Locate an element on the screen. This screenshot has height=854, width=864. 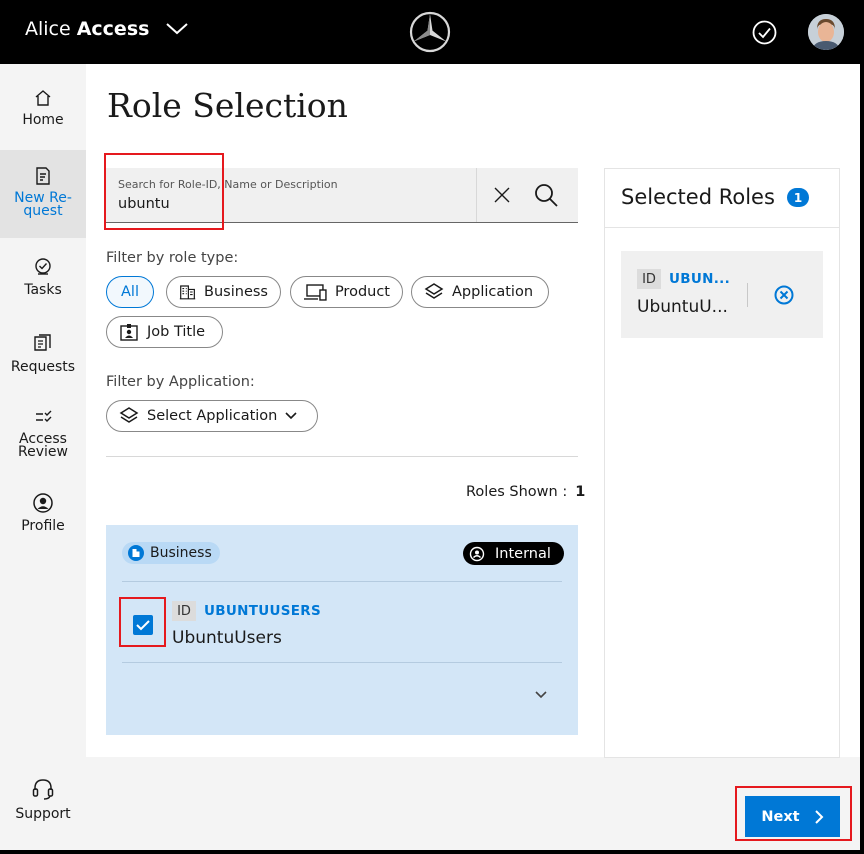
sidebar-item-access-review: Access Review is located at coordinates (43, 434).